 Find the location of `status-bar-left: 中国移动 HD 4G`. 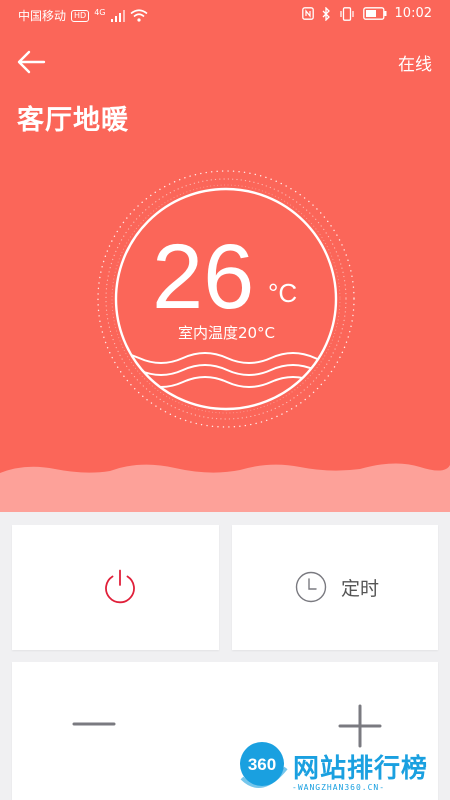

status-bar-left: 中国移动 HD 4G is located at coordinates (83, 15).